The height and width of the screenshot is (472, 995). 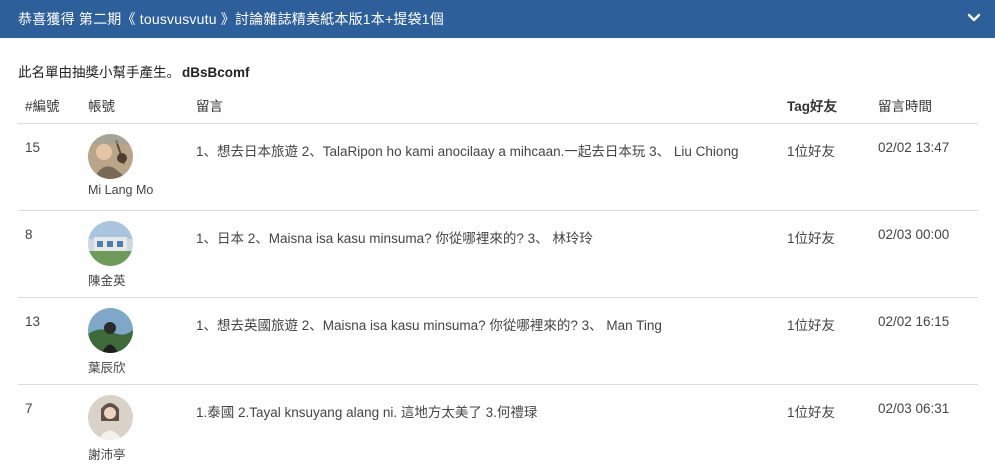 What do you see at coordinates (33, 321) in the screenshot?
I see `row-num: 13` at bounding box center [33, 321].